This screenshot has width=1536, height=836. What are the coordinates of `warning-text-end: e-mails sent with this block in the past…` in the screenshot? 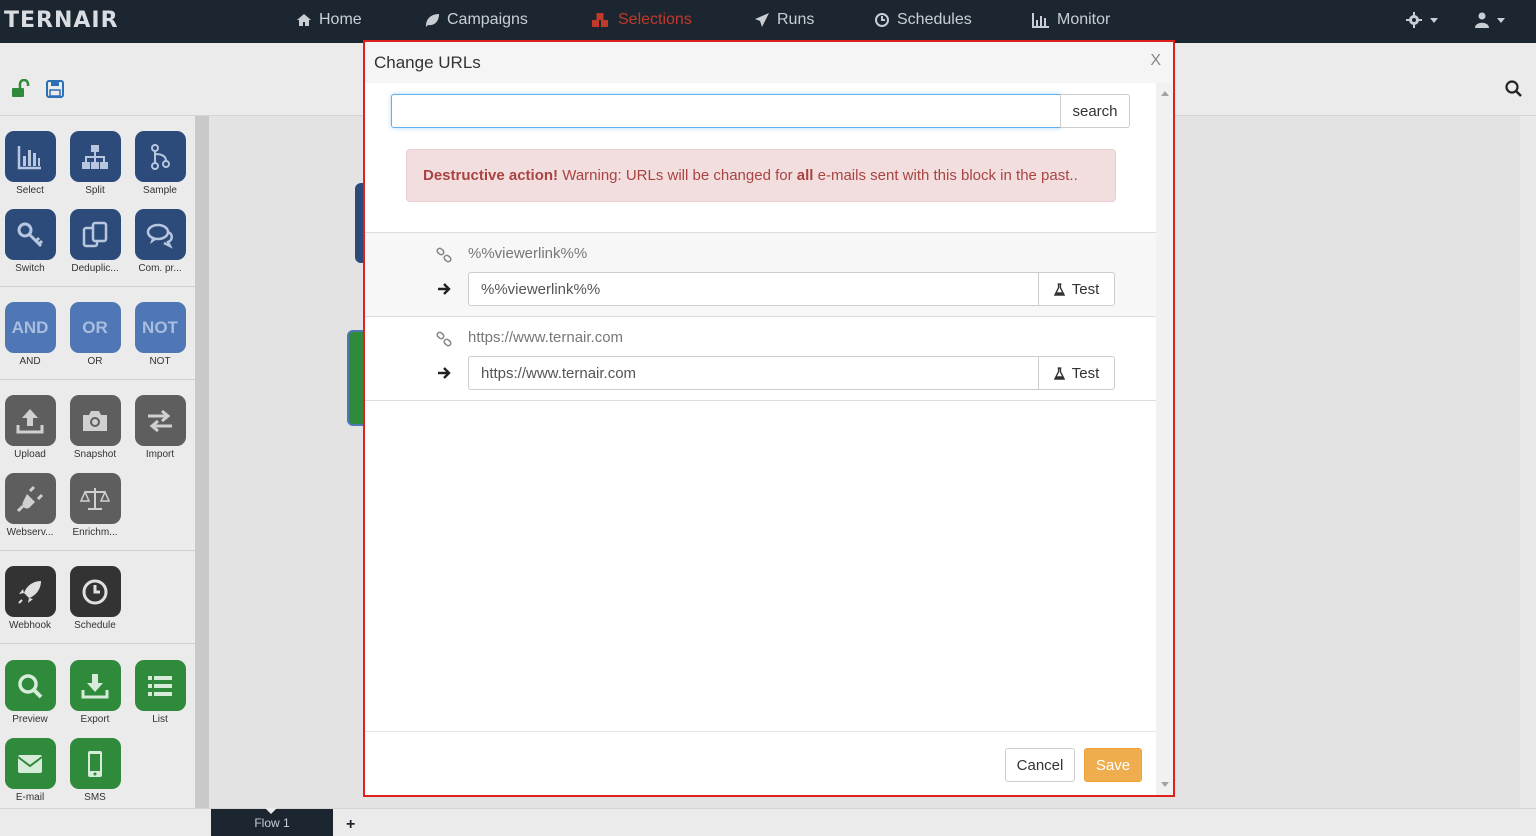 It's located at (945, 175).